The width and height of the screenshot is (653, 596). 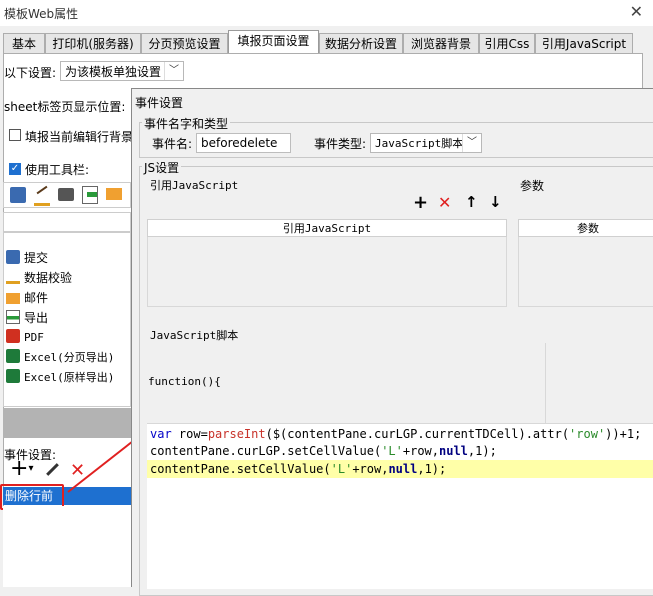 I want to click on ref-js-label: 引用JavaScript, so click(x=194, y=185).